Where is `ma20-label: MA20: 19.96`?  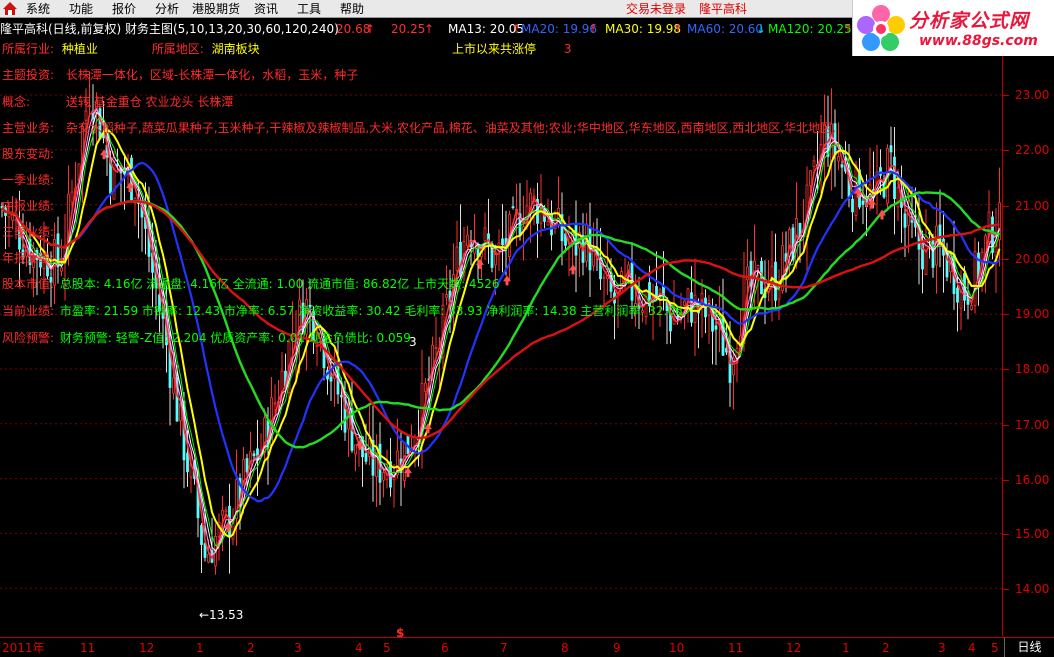
ma20-label: MA20: 19.96 is located at coordinates (559, 29).